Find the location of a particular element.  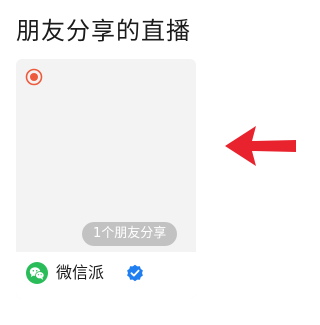

verified-badge-icon is located at coordinates (135, 273).